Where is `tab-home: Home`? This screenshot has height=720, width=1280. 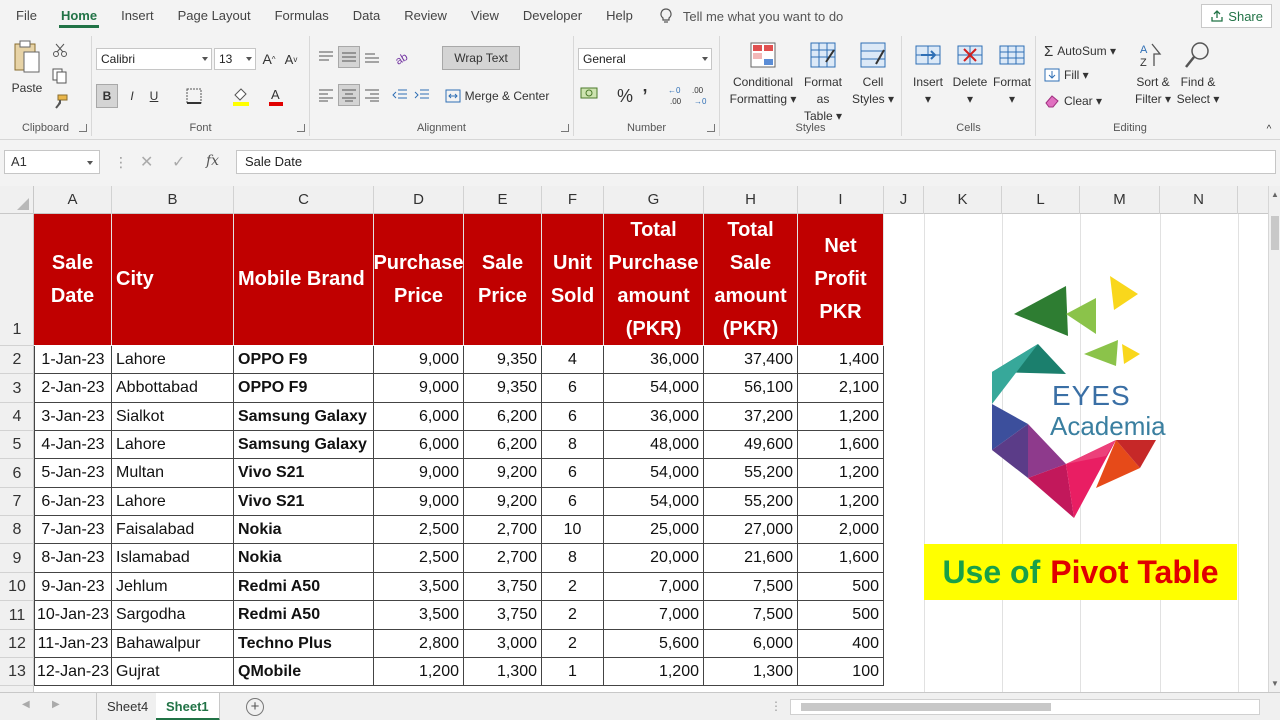
tab-home: Home is located at coordinates (79, 16).